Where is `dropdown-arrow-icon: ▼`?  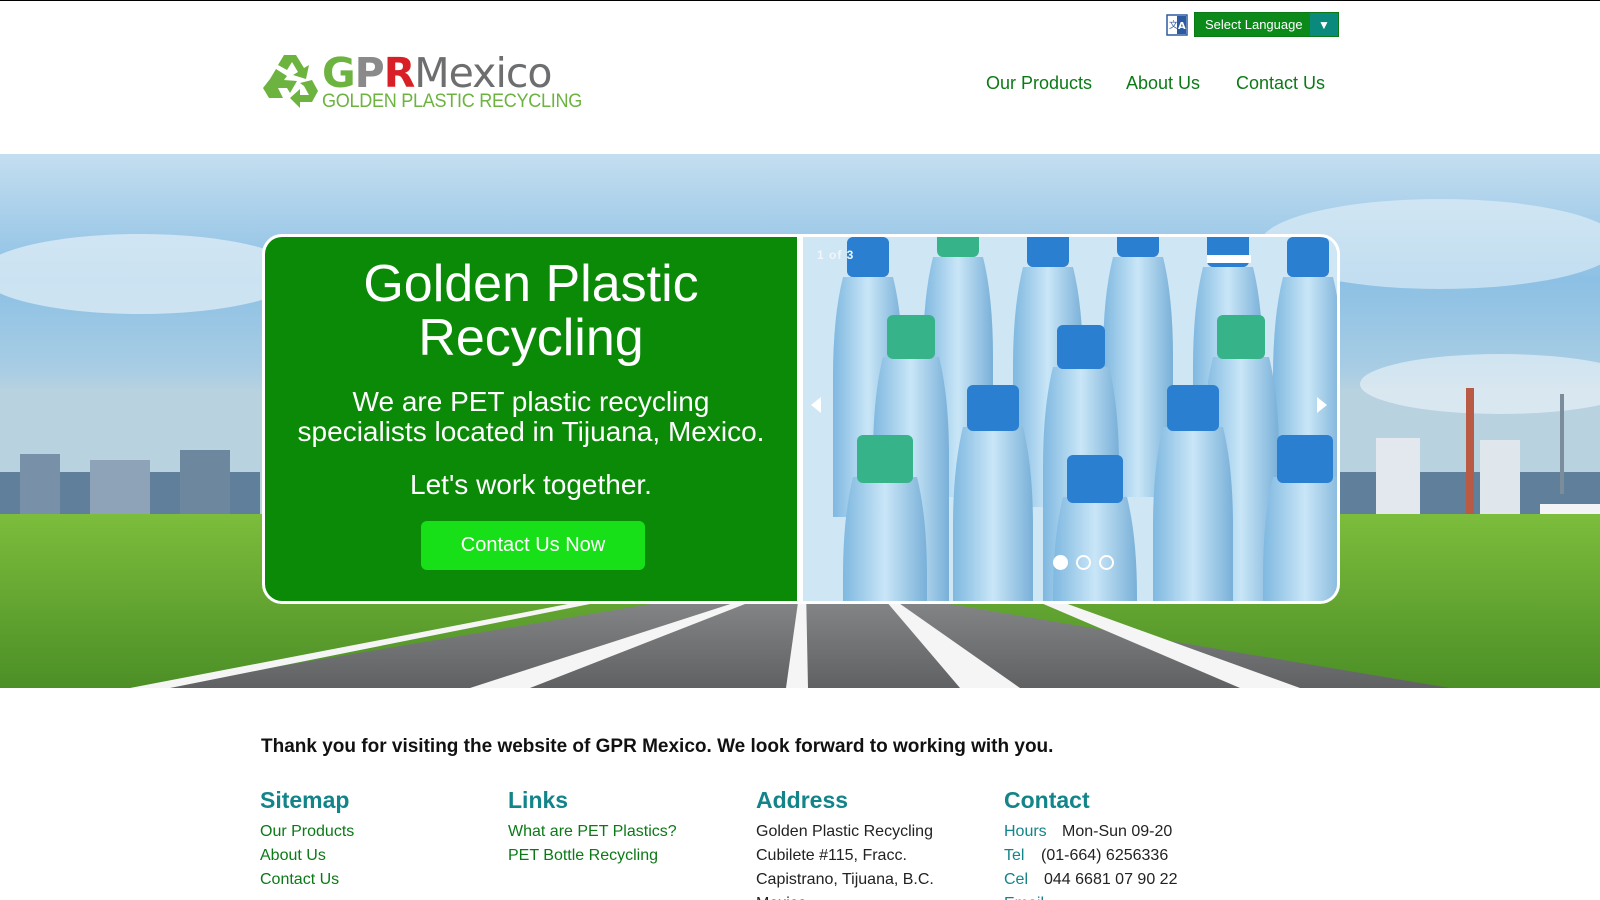
dropdown-arrow-icon: ▼ is located at coordinates (1324, 24).